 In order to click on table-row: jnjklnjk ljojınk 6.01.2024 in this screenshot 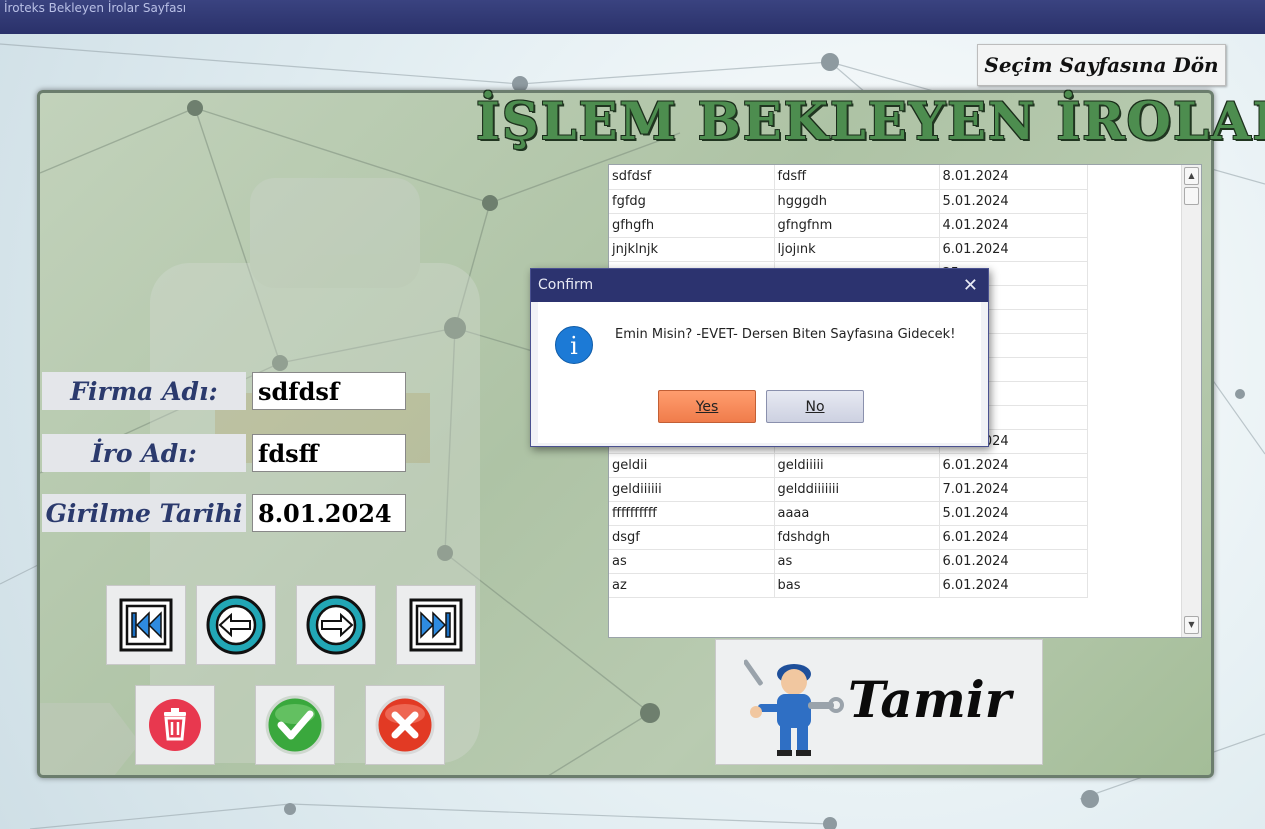, I will do `click(848, 249)`.